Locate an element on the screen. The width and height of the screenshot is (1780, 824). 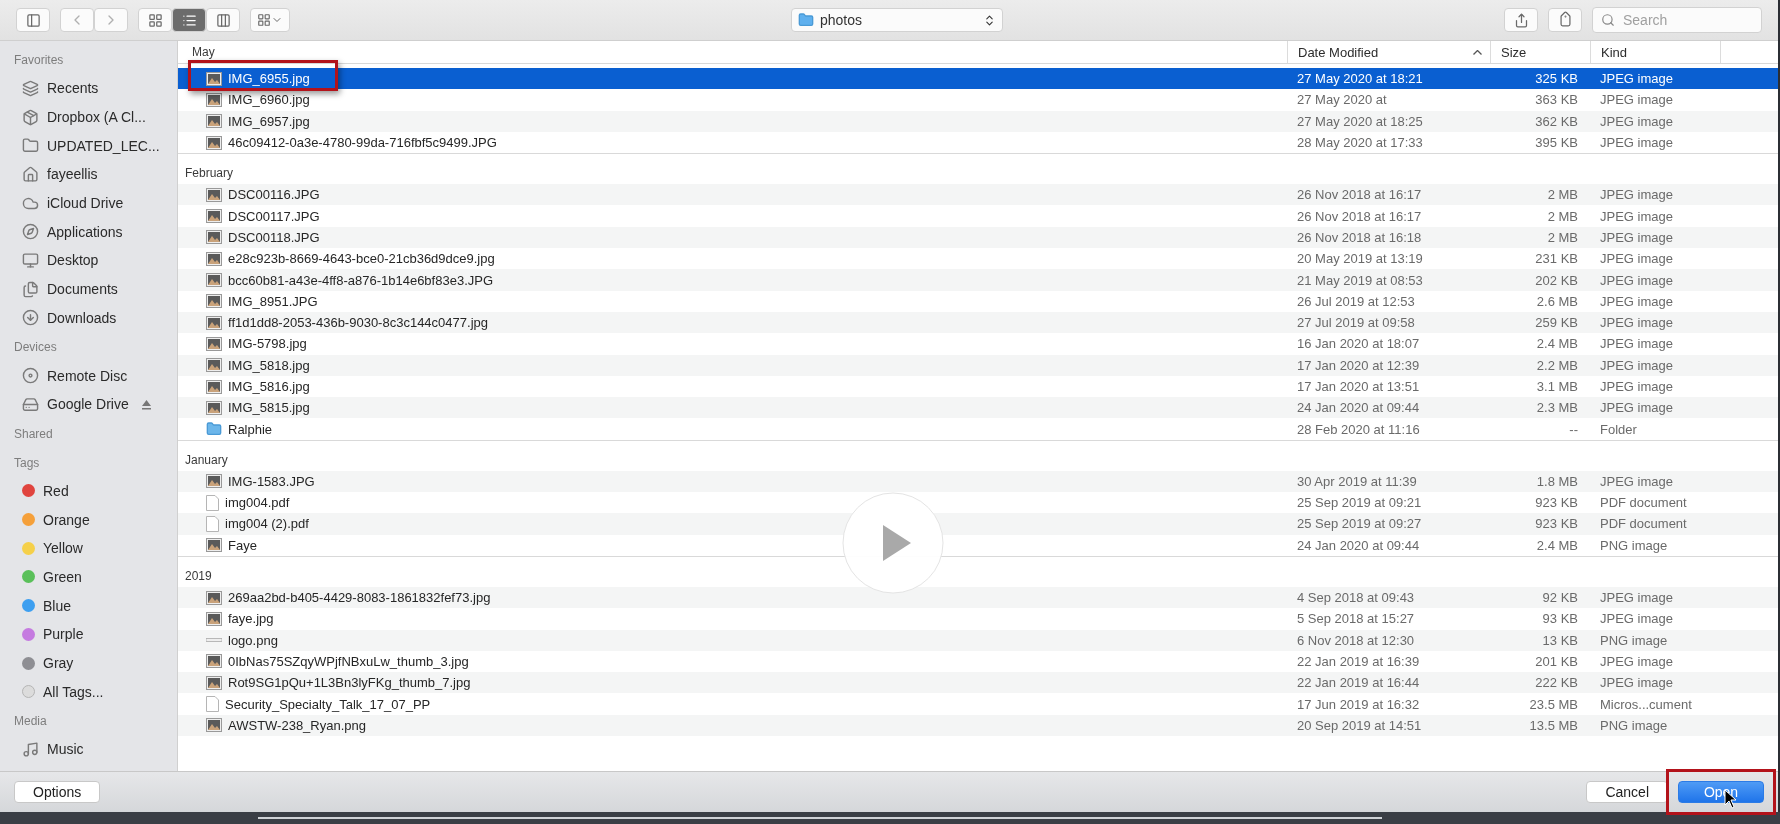
sidebar-item: fayeellis is located at coordinates (88, 174).